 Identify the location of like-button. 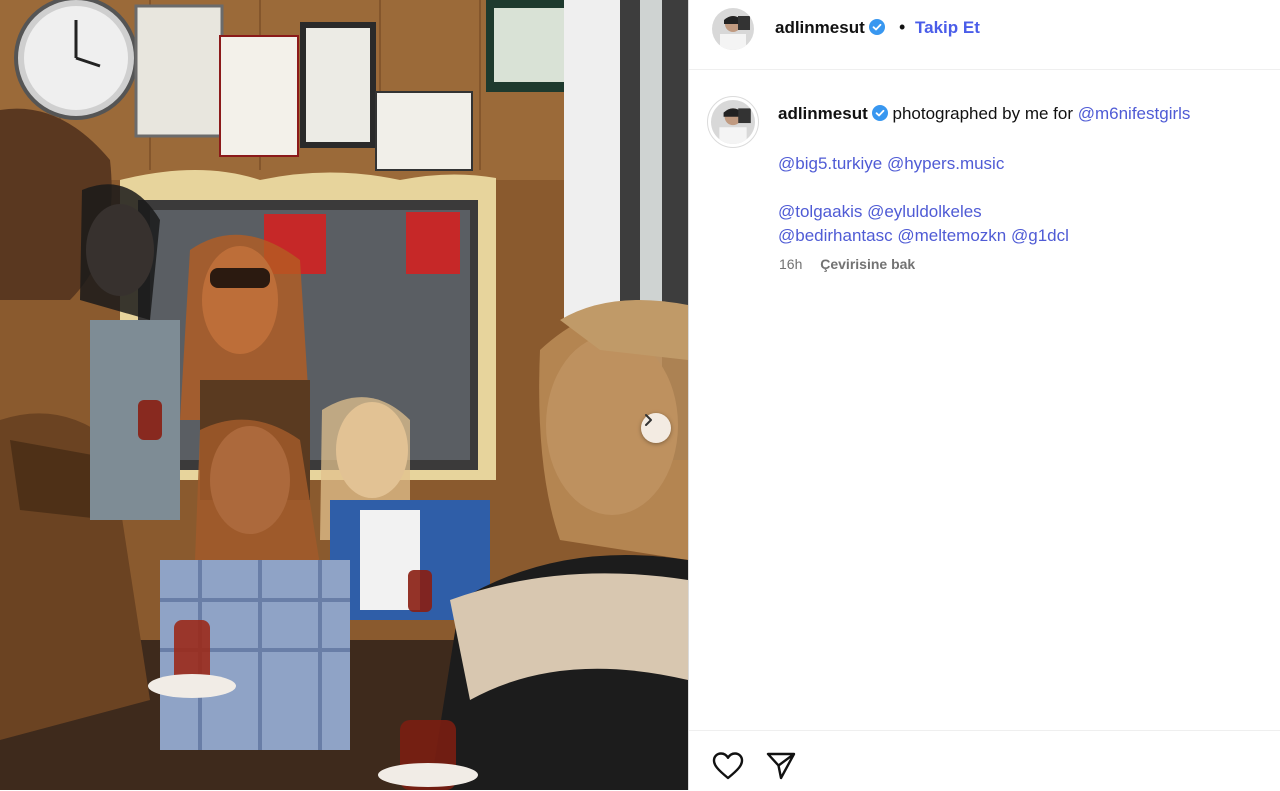
(728, 768).